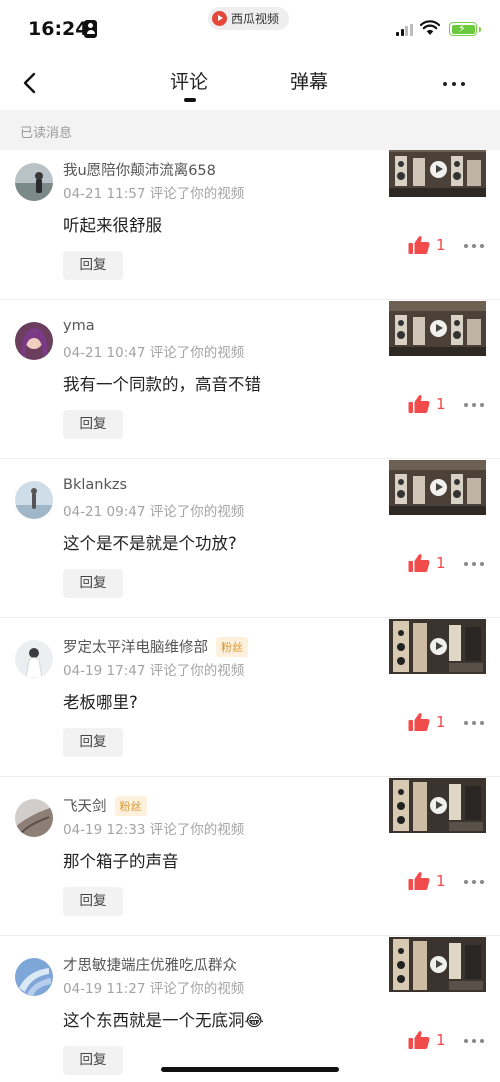 This screenshot has height=1082, width=500. What do you see at coordinates (219, 18) in the screenshot?
I see `app-logo-icon` at bounding box center [219, 18].